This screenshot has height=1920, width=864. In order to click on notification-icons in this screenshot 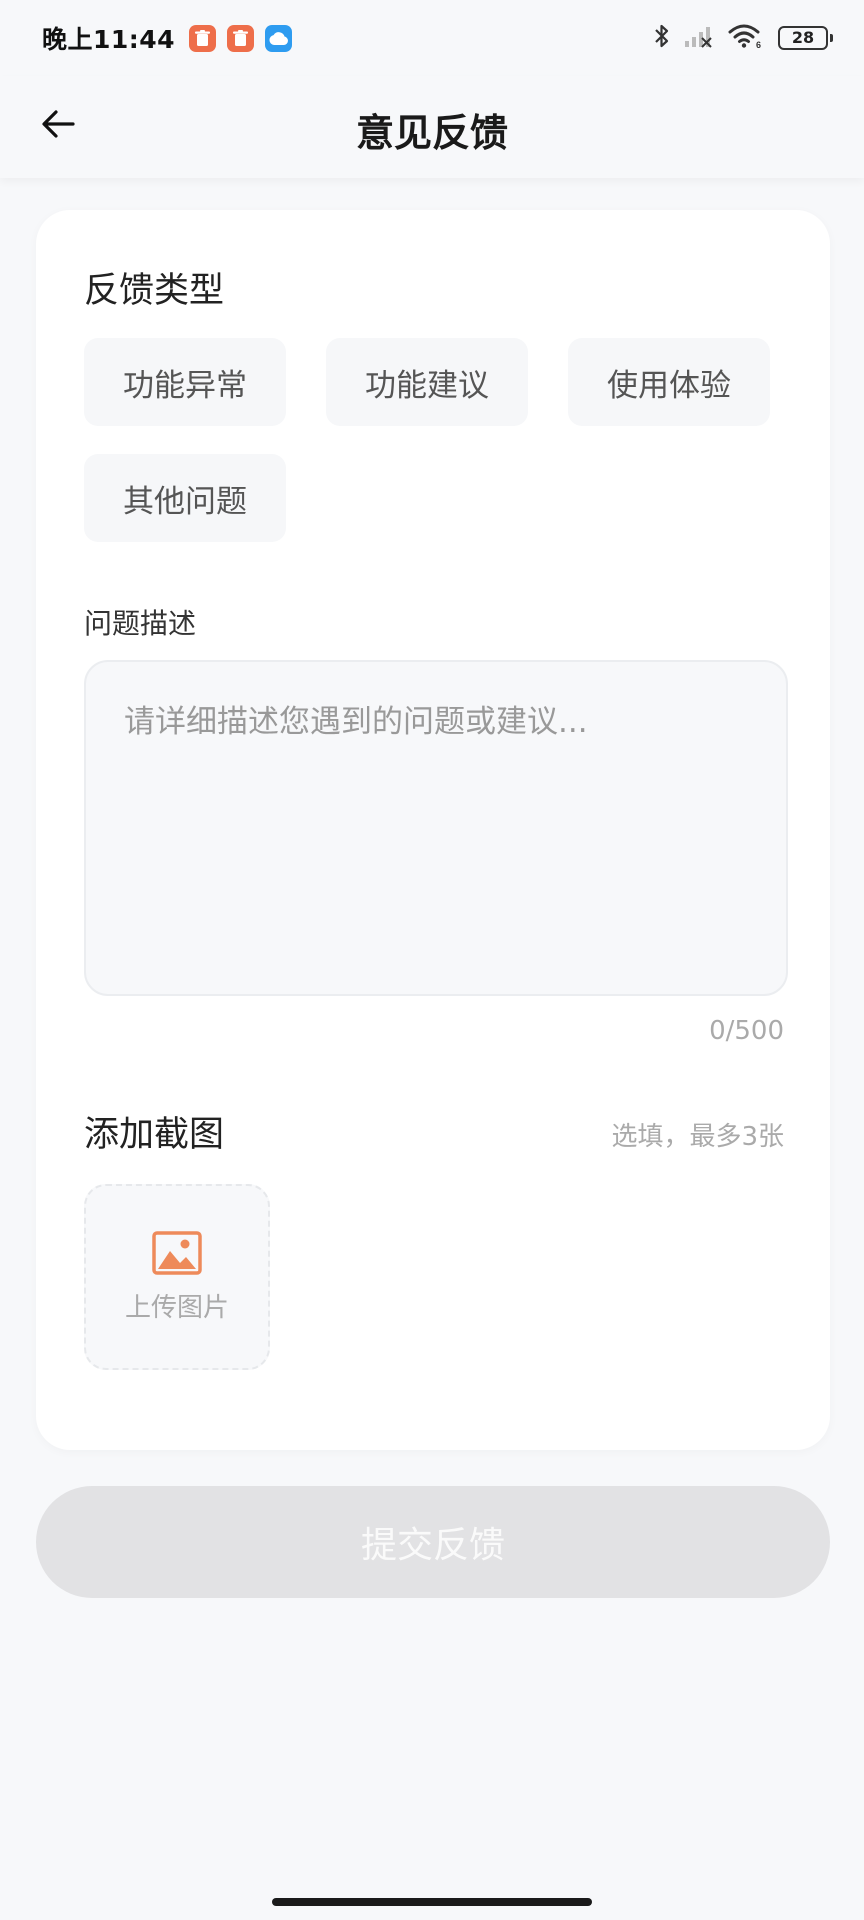, I will do `click(241, 38)`.